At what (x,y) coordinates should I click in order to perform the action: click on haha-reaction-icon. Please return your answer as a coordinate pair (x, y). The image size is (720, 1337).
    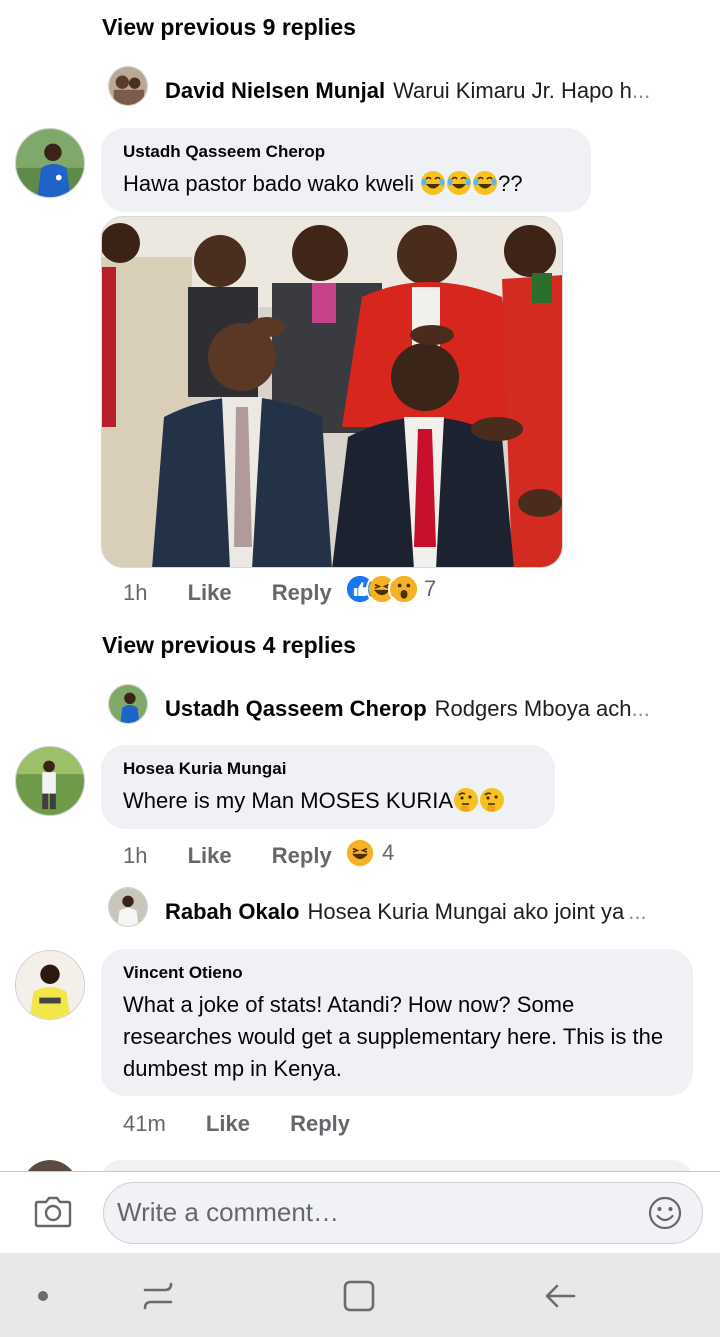
    Looking at the image, I should click on (360, 853).